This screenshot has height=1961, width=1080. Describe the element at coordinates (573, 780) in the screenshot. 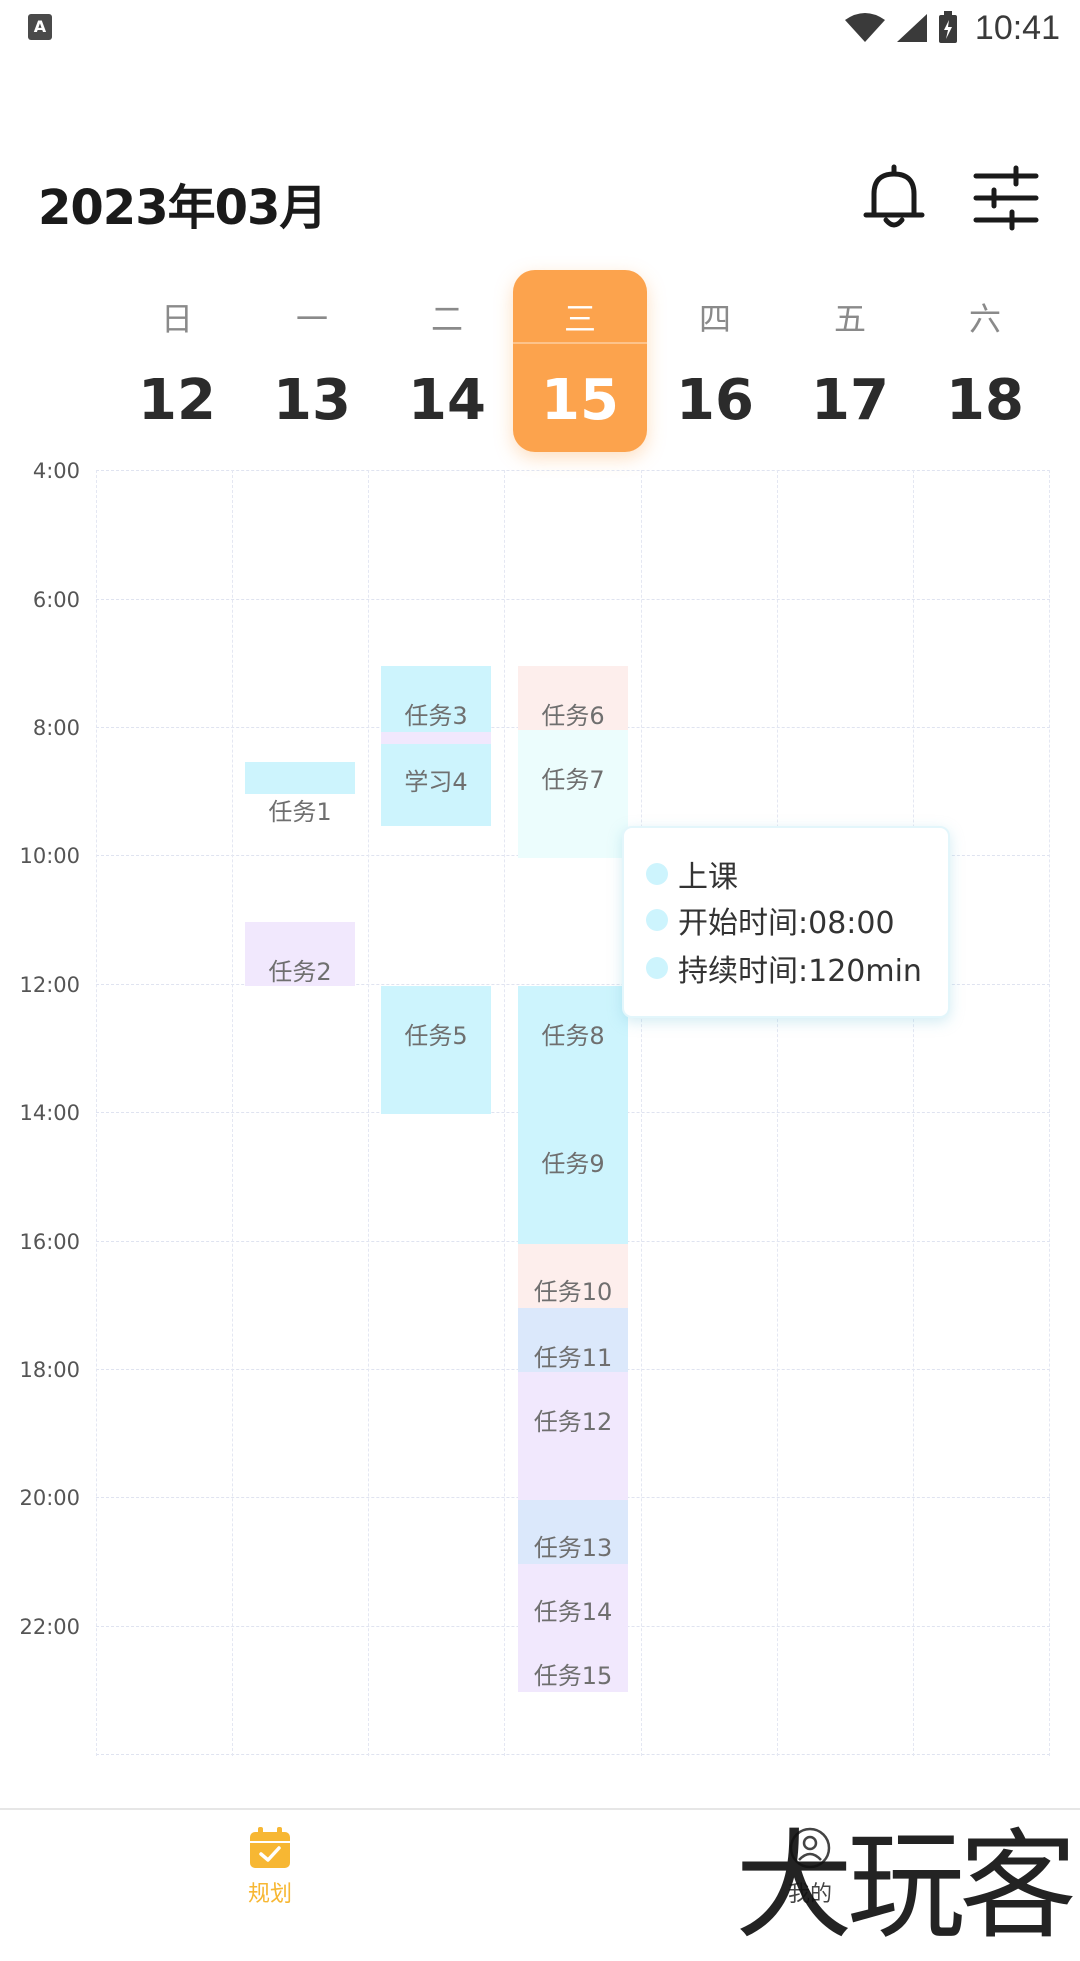

I see `task-label: 任务7` at that location.